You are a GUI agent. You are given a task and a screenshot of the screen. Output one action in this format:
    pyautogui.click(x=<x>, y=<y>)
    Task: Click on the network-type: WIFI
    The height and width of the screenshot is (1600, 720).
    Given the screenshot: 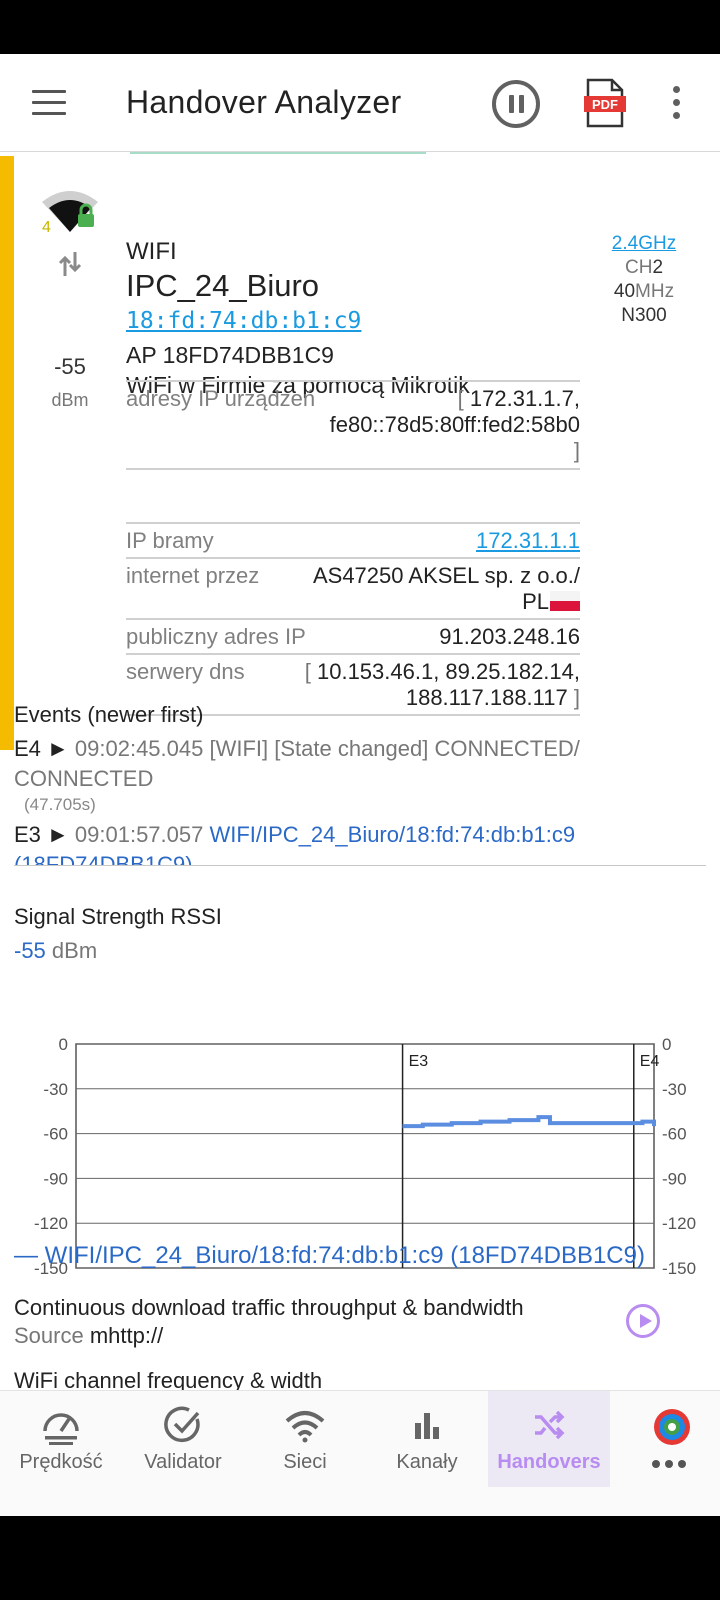 What is the action you would take?
    pyautogui.click(x=151, y=251)
    